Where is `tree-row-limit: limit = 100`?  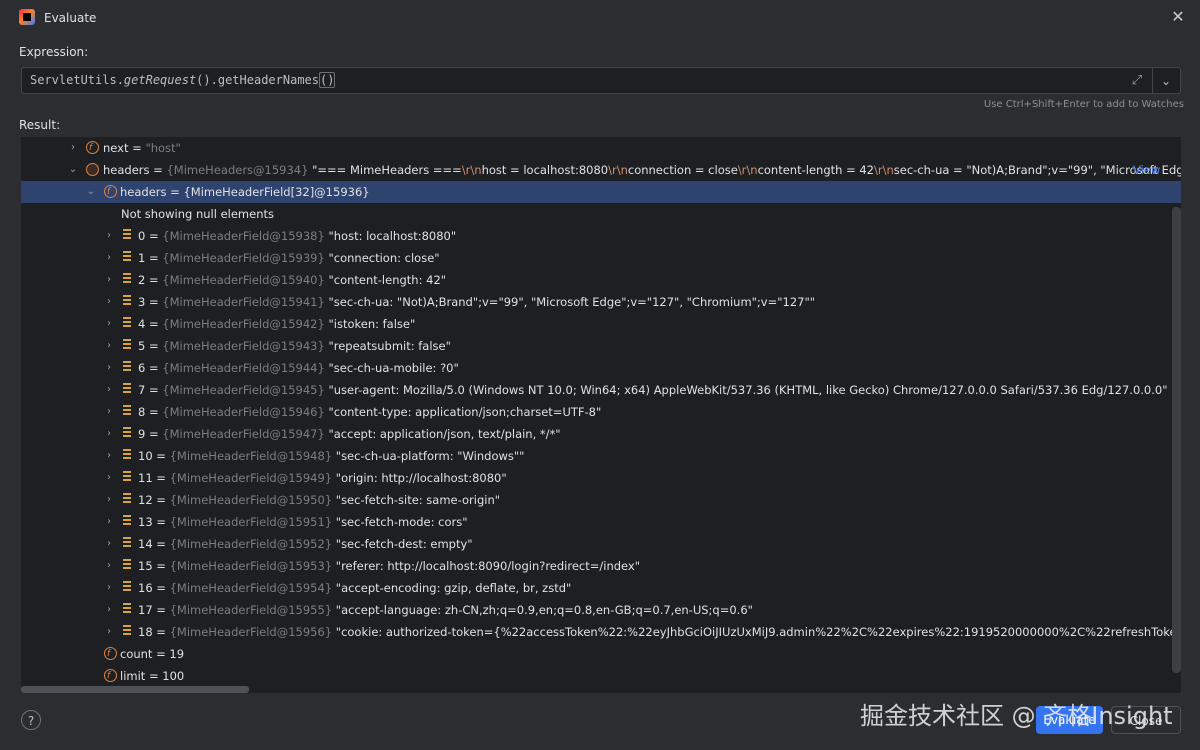
tree-row-limit: limit = 100 is located at coordinates (601, 676).